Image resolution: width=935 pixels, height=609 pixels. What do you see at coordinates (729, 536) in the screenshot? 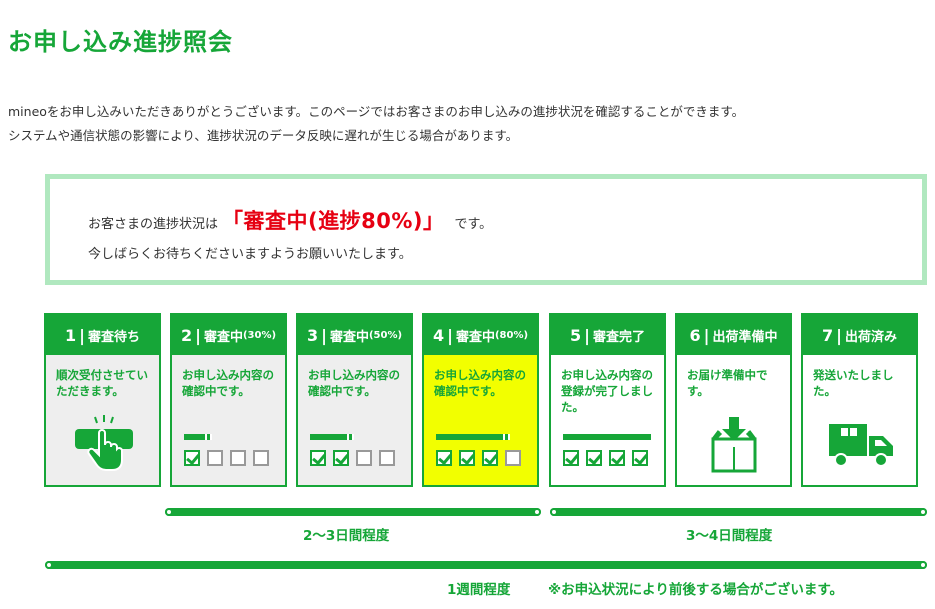
I see `shipping-period-label: 3〜4日間程度` at bounding box center [729, 536].